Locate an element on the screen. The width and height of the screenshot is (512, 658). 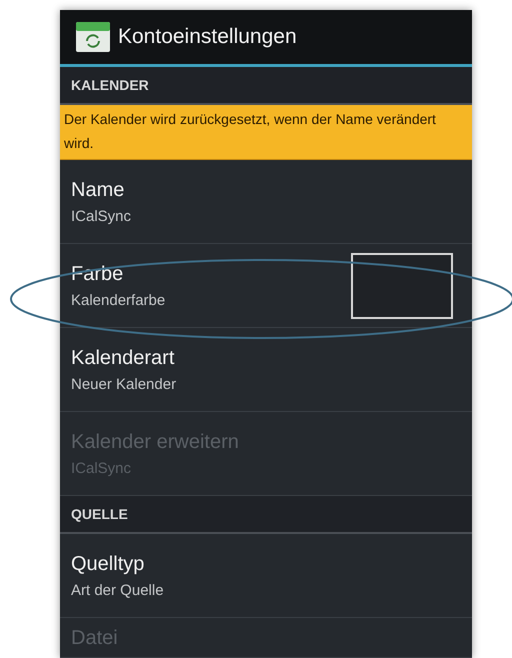
preference-title: Kalenderart is located at coordinates (123, 358).